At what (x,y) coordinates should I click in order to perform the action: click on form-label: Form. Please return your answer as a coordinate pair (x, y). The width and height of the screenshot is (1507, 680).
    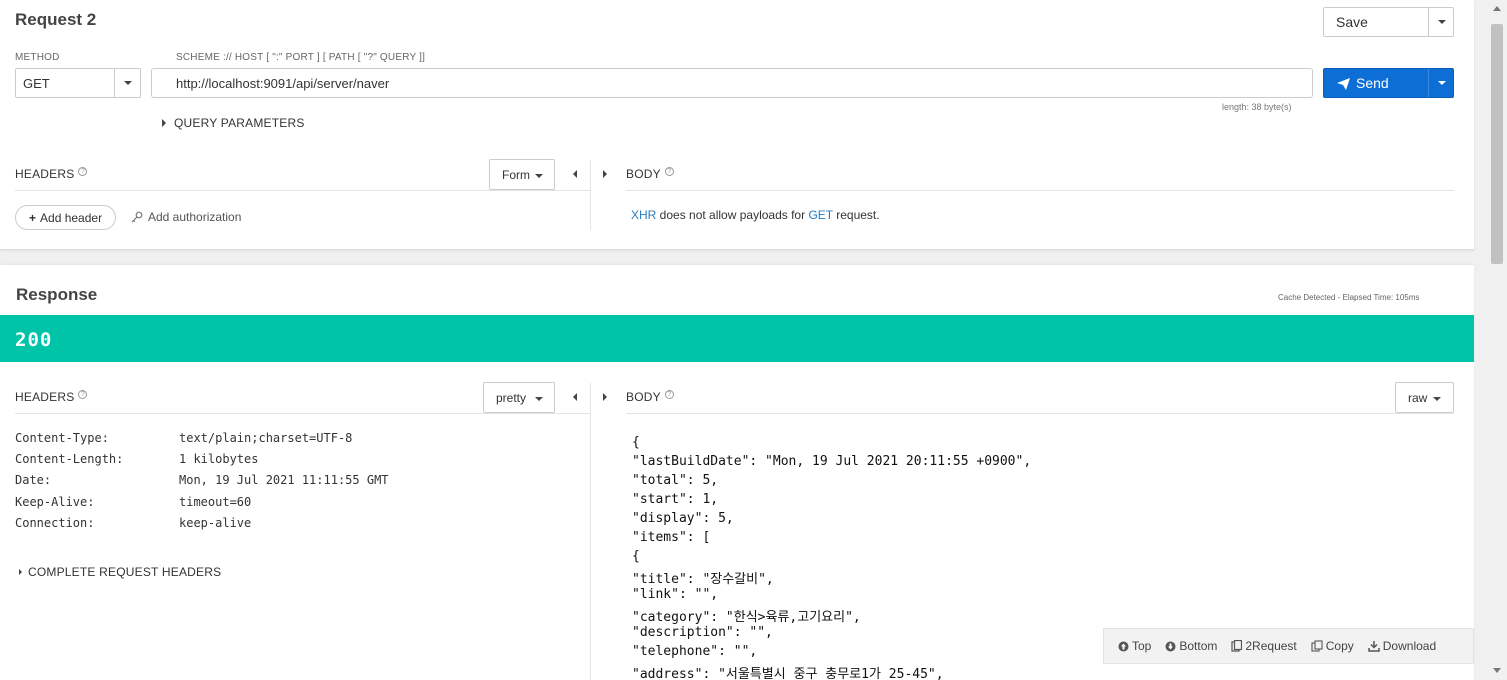
    Looking at the image, I should click on (516, 174).